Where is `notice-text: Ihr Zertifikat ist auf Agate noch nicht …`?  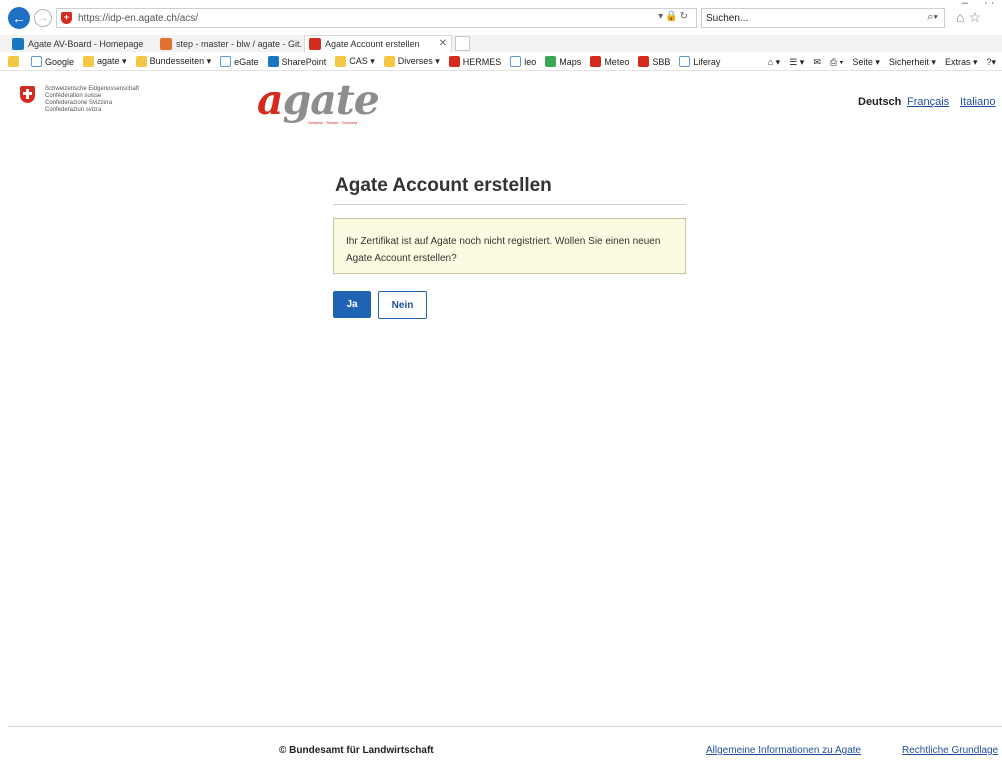 notice-text: Ihr Zertifikat ist auf Agate noch nicht … is located at coordinates (503, 250).